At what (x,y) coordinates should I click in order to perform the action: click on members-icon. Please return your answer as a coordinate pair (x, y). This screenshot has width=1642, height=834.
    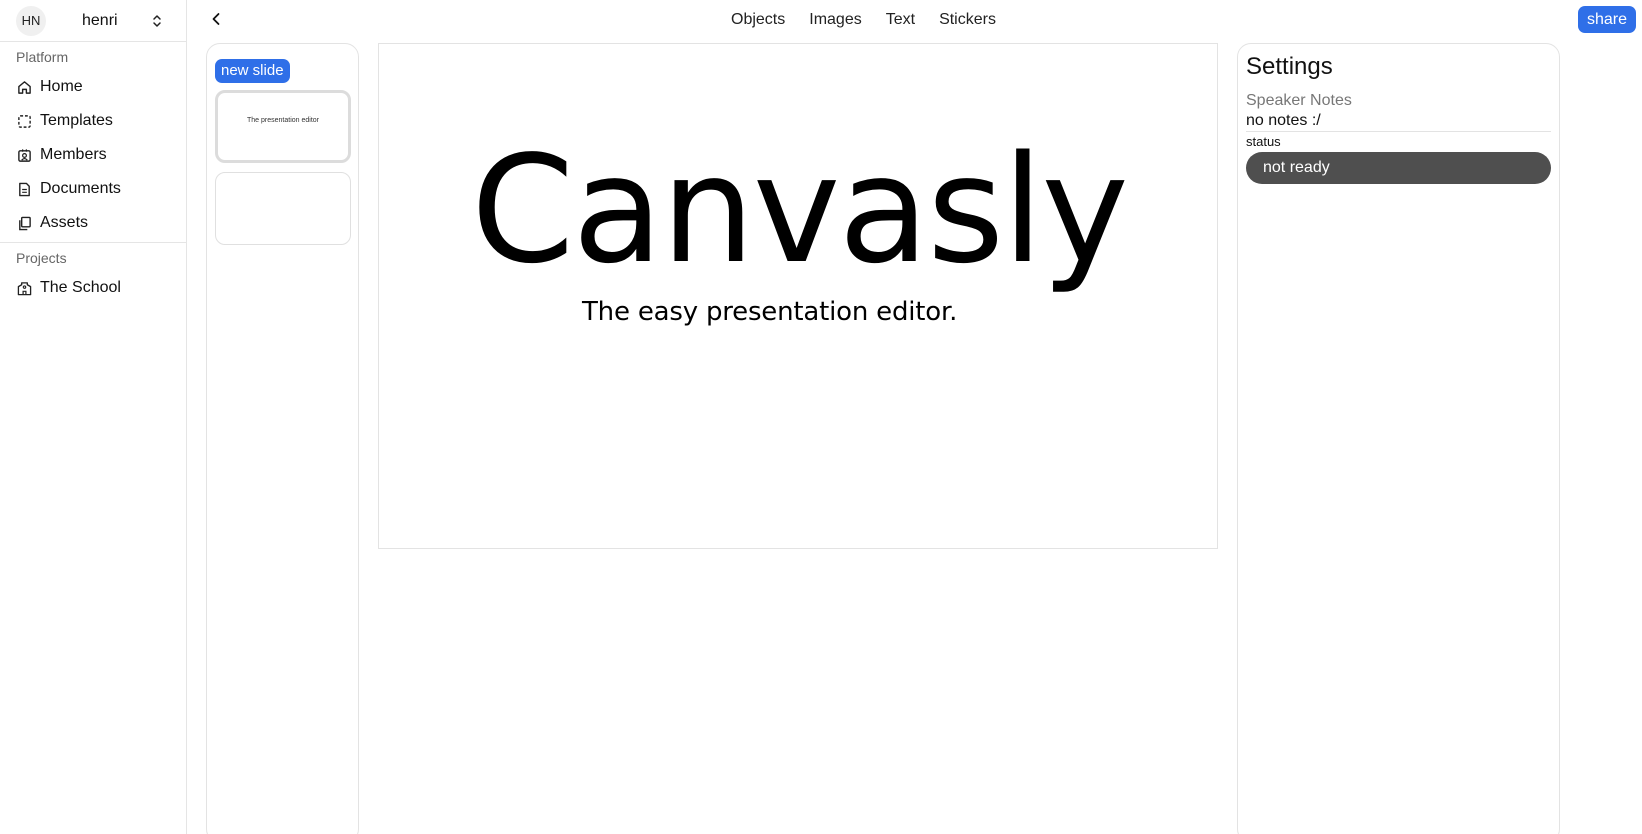
    Looking at the image, I should click on (24, 155).